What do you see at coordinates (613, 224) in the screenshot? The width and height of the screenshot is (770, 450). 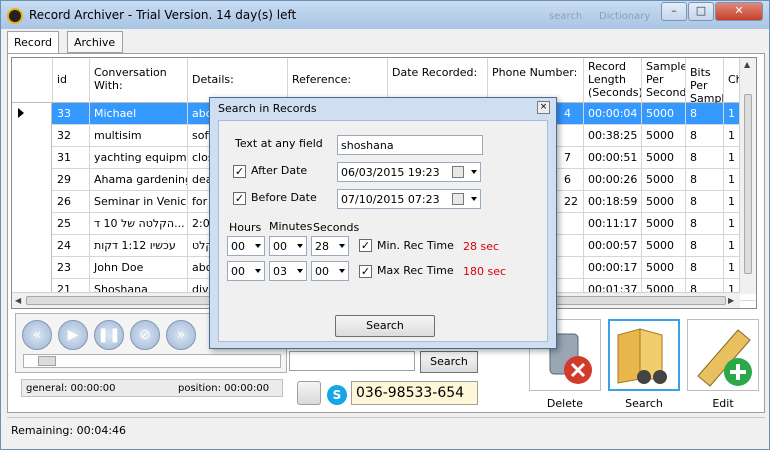 I see `cell-length: 00:11:17` at bounding box center [613, 224].